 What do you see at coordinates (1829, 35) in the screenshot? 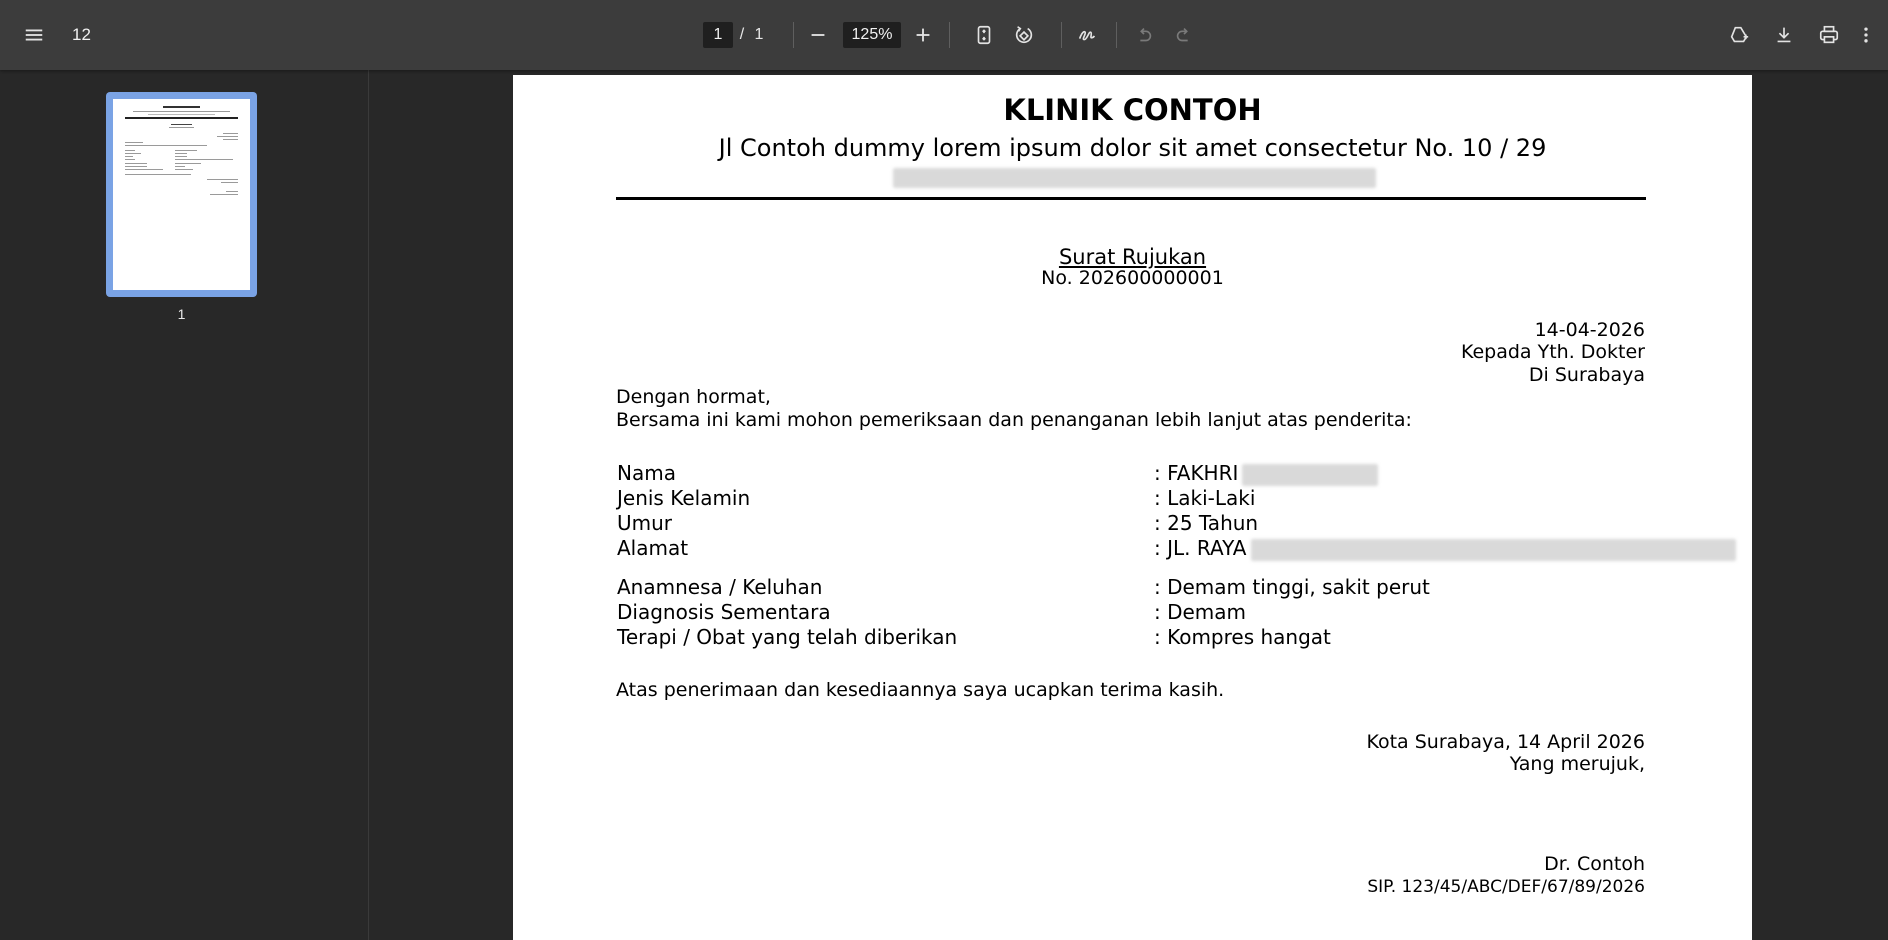
I see `print-icon` at bounding box center [1829, 35].